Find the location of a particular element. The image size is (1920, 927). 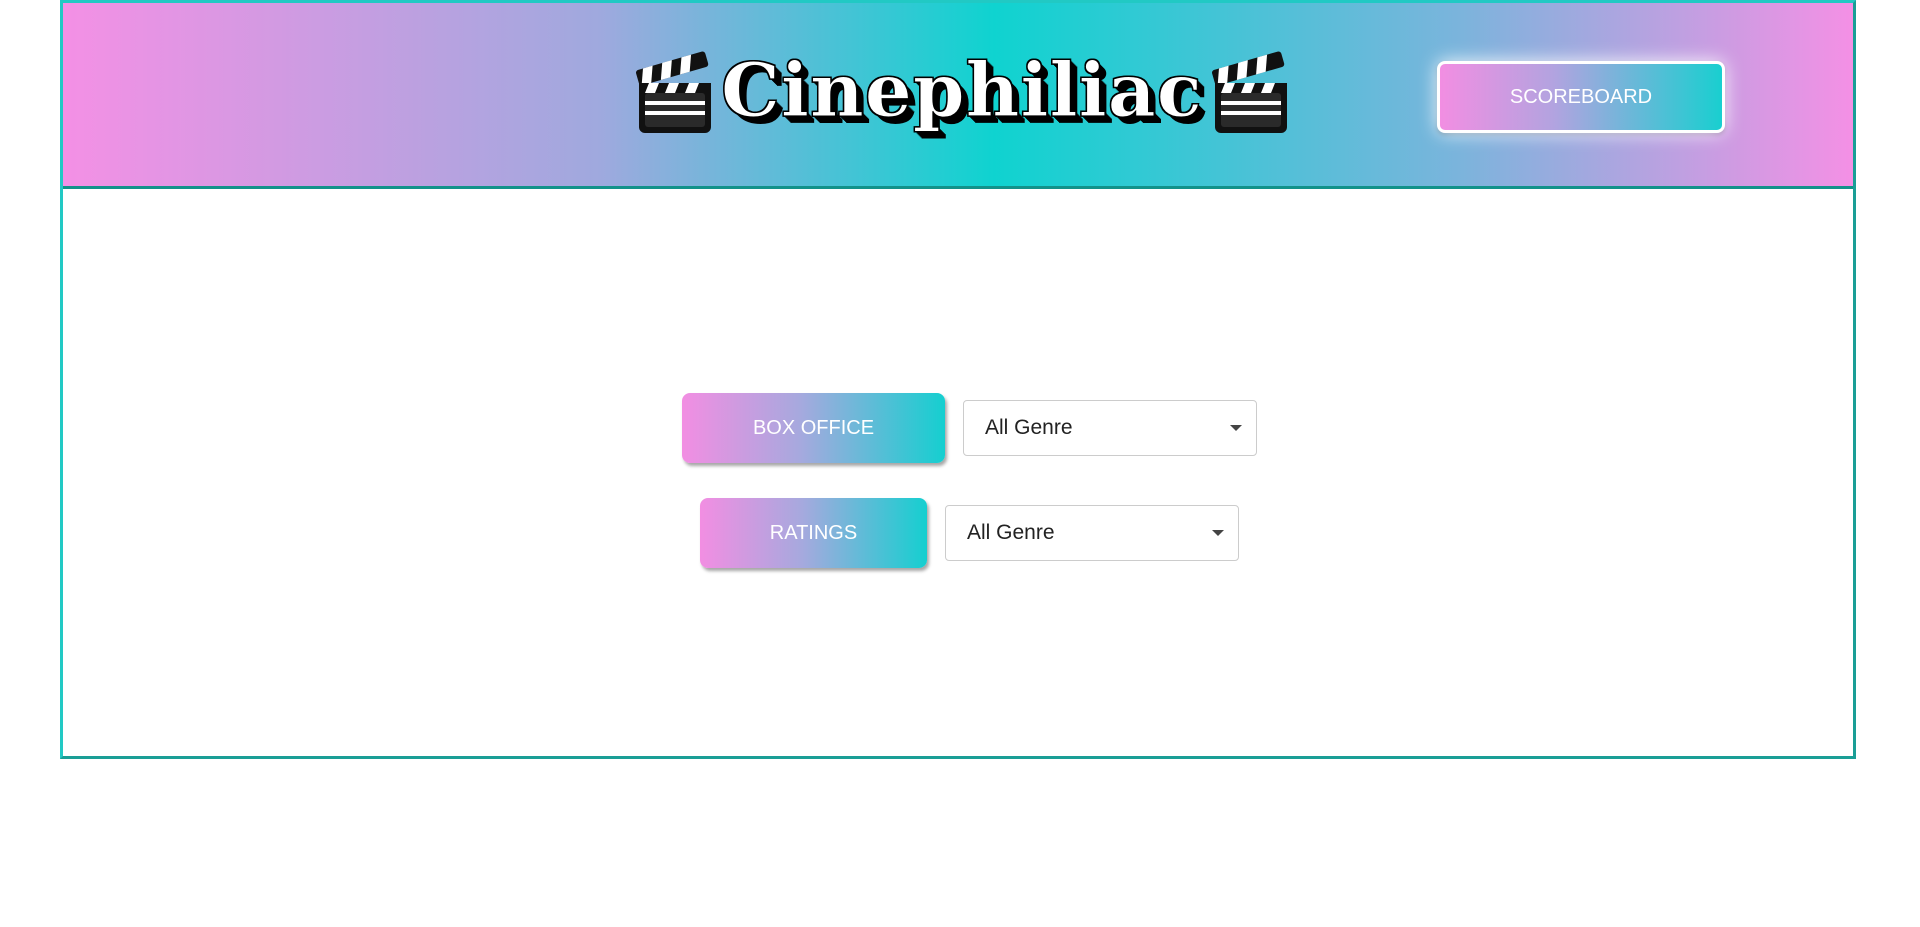

ratings-row: RATINGS All Genre is located at coordinates (969, 533).